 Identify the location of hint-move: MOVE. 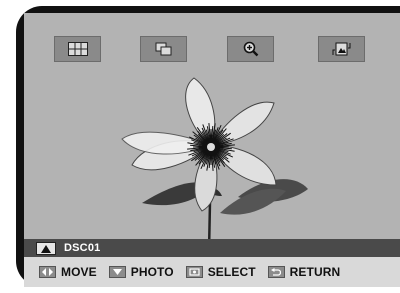
(68, 272).